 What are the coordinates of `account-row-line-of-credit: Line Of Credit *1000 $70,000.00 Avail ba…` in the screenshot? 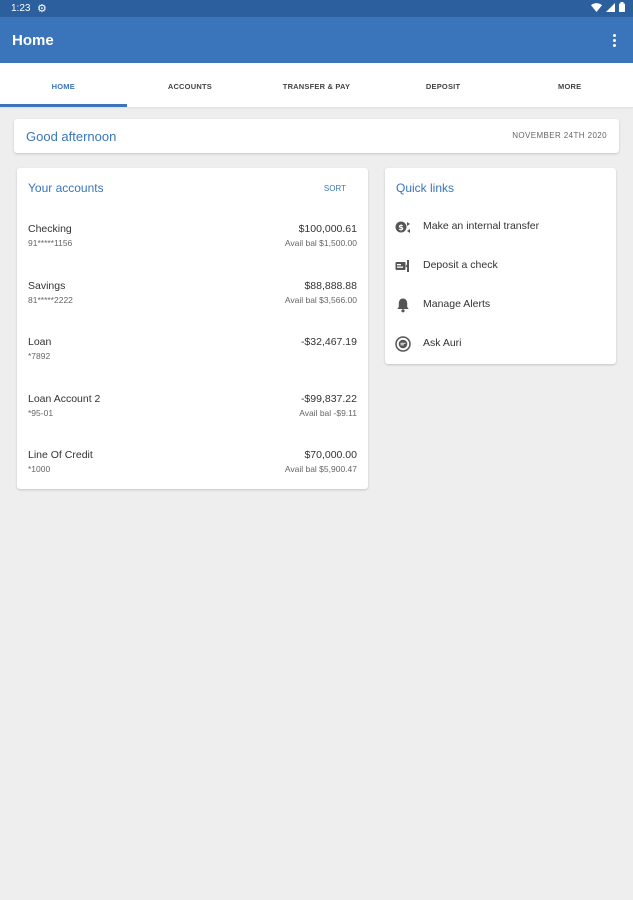 It's located at (192, 469).